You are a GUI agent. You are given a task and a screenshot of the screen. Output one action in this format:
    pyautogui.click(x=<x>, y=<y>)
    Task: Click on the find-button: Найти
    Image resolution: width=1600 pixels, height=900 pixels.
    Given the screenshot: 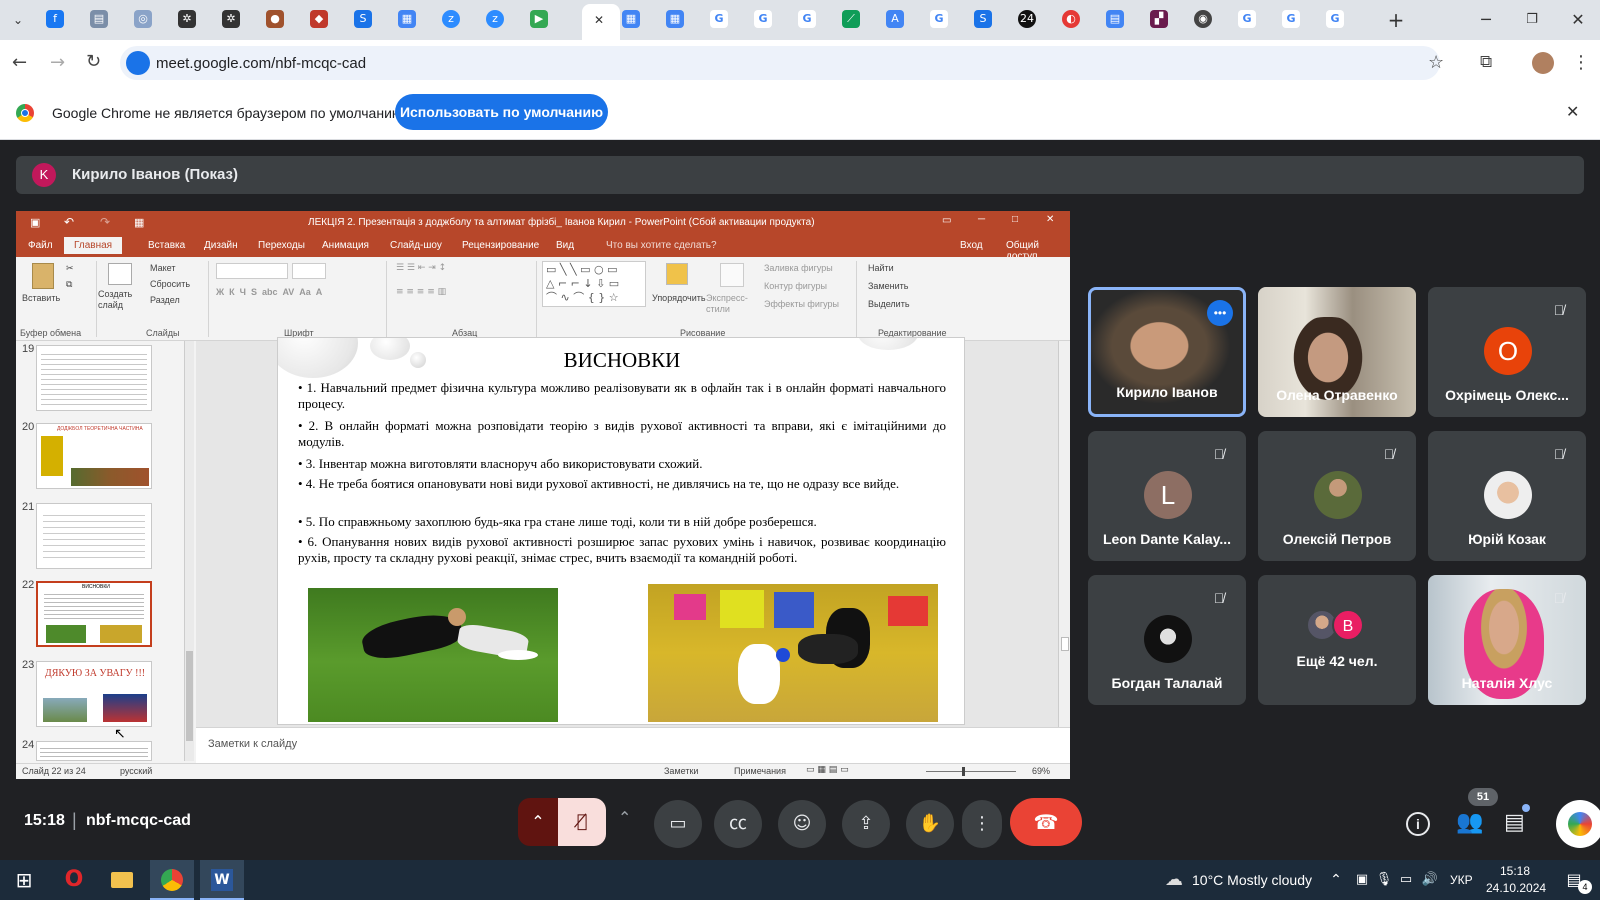 What is the action you would take?
    pyautogui.click(x=881, y=268)
    